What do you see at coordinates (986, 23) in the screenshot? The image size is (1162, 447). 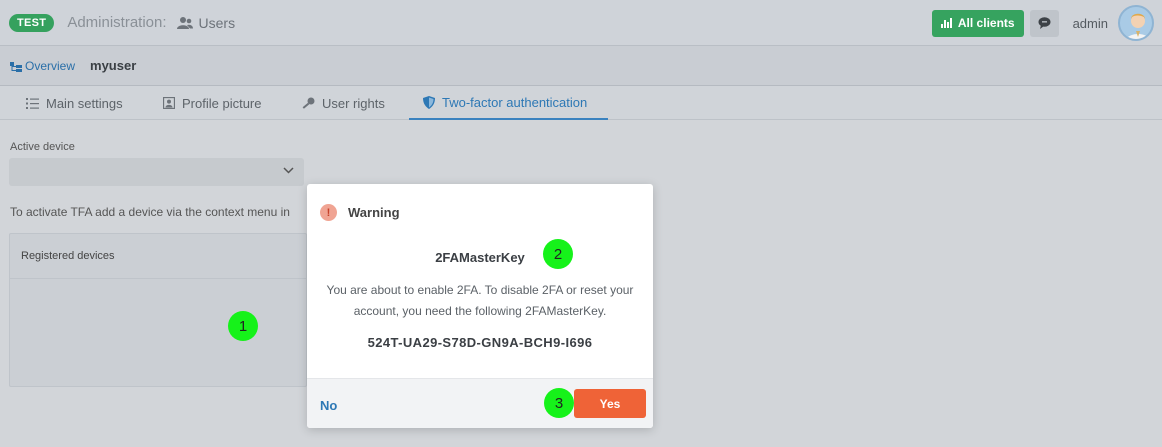 I see `all-clients-label: All clients` at bounding box center [986, 23].